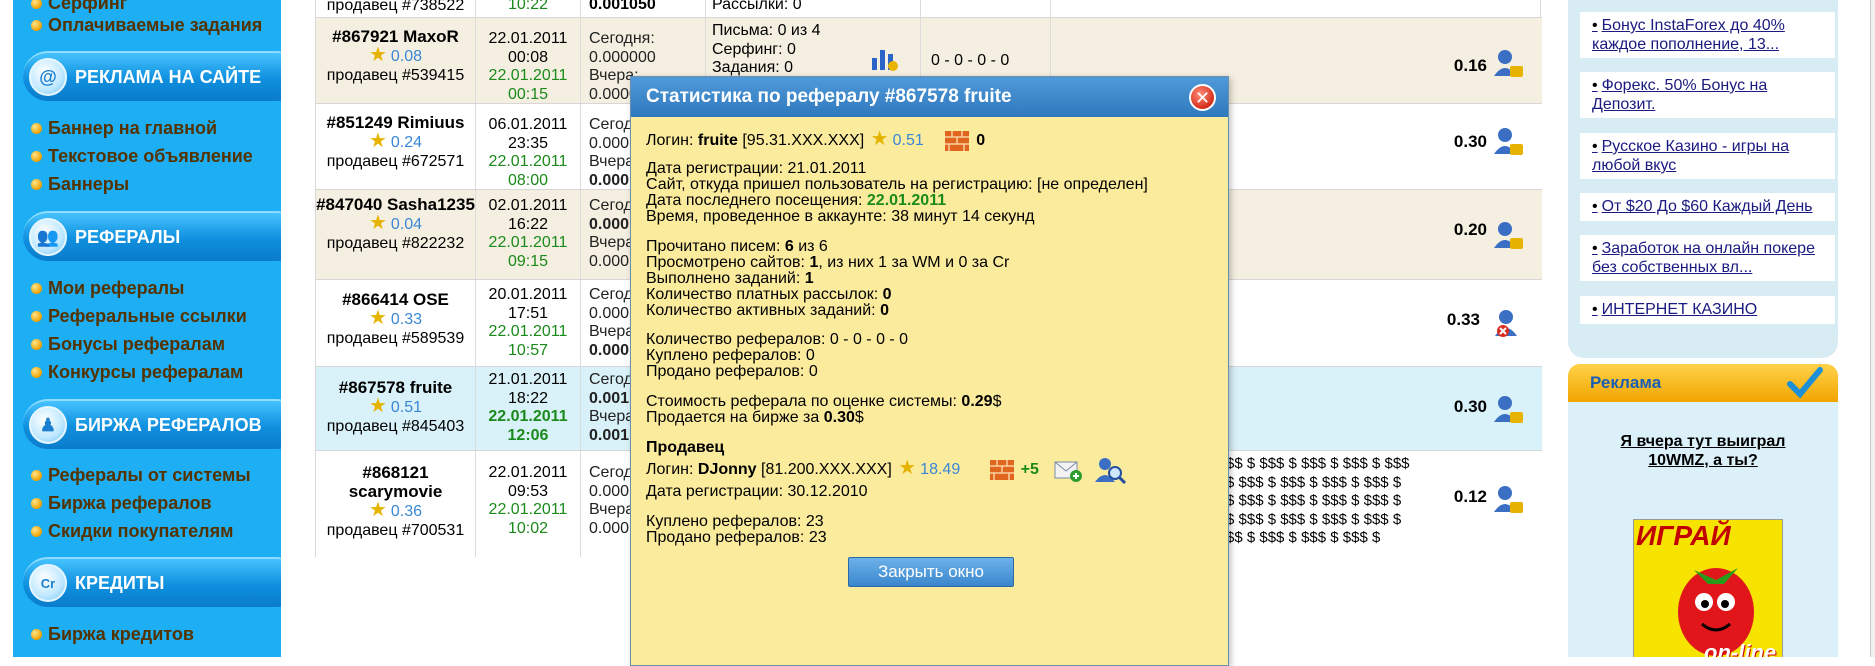 The image size is (1875, 666). Describe the element at coordinates (1708, 588) in the screenshot. I see `play-online-banner: ИГРАЙ on-line` at that location.